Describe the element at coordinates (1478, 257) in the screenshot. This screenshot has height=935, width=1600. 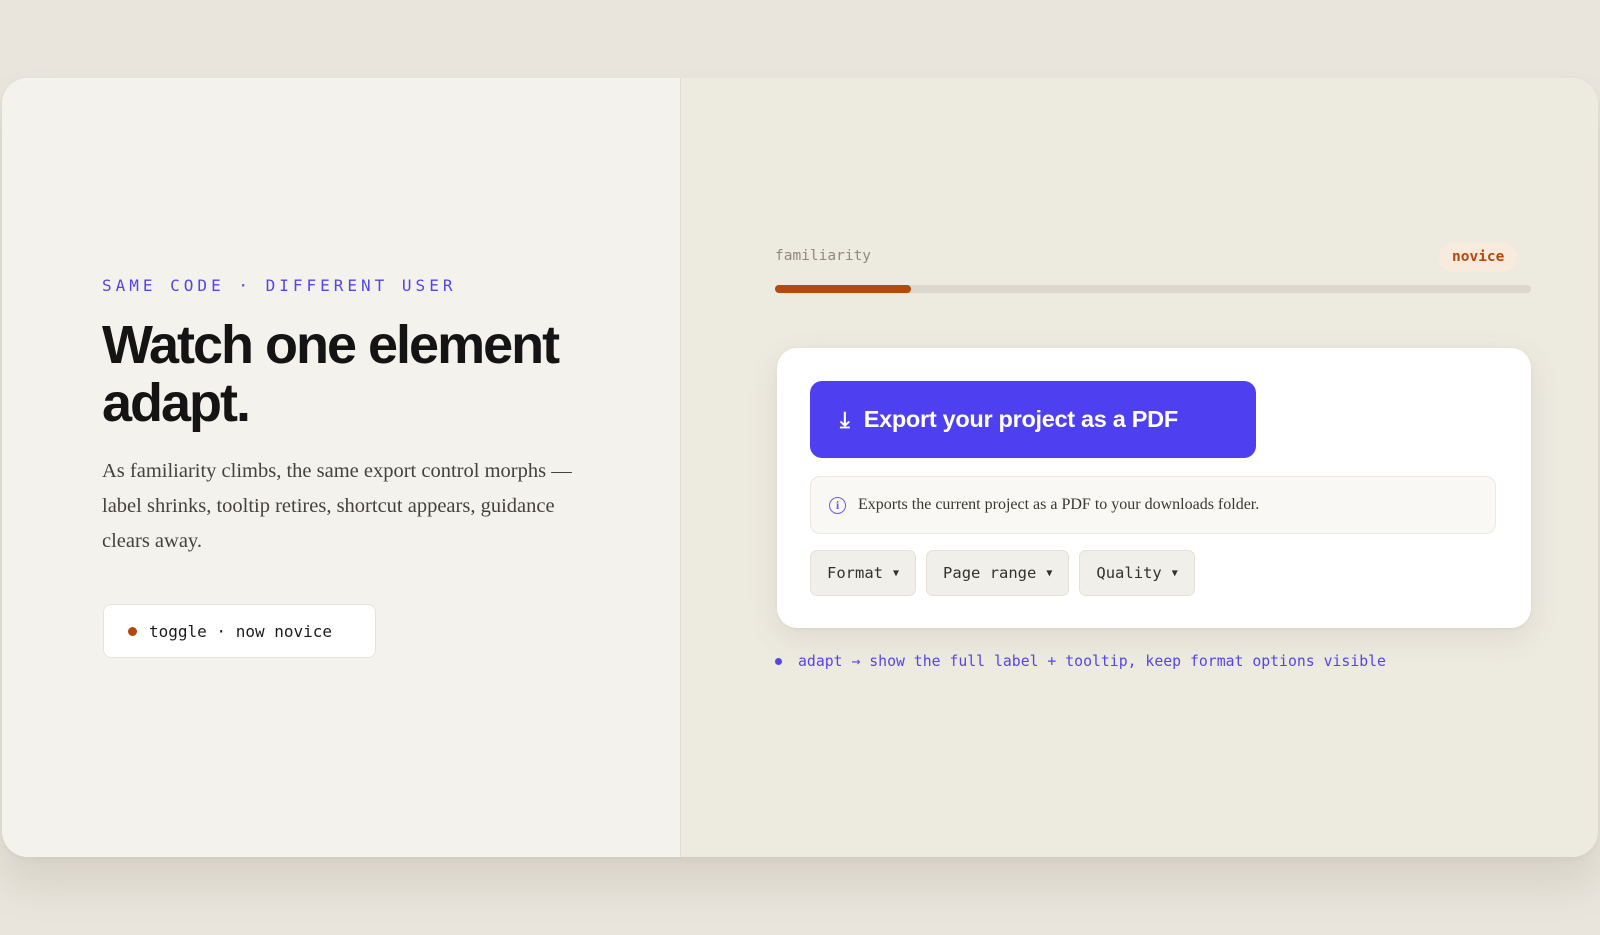
I see `level-badge: novice` at that location.